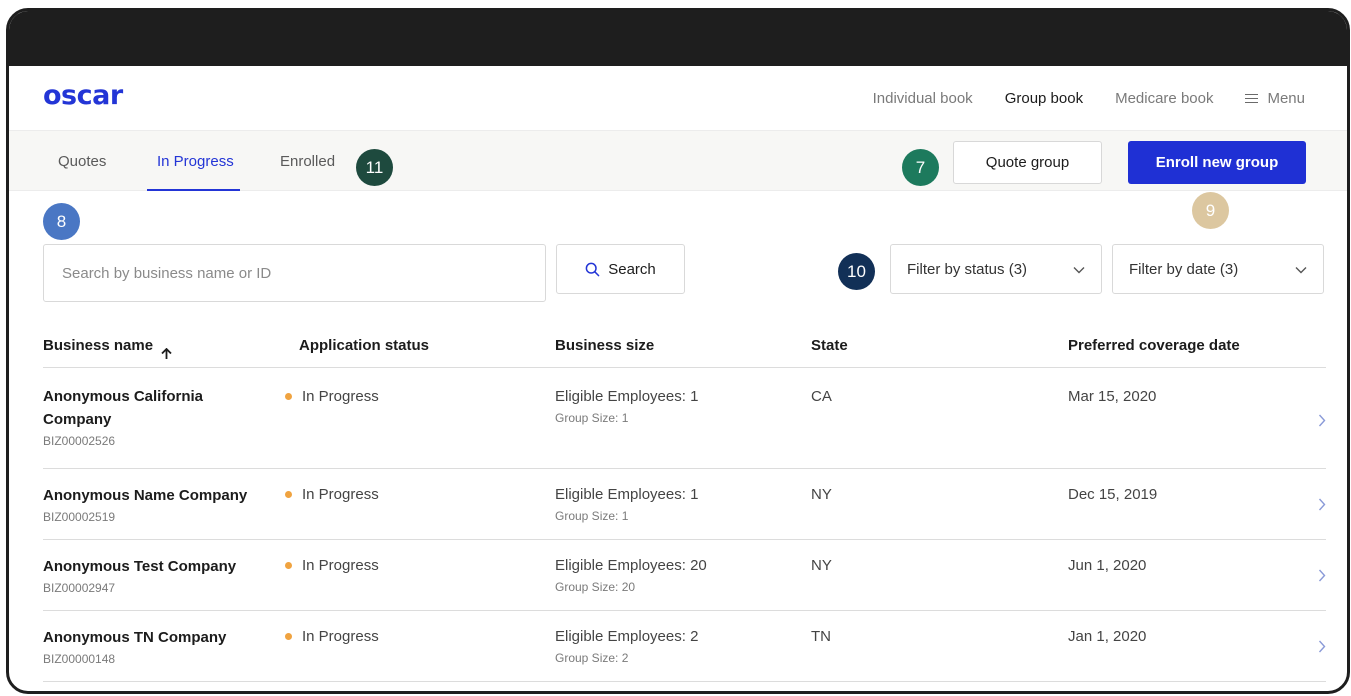 The width and height of the screenshot is (1351, 696). Describe the element at coordinates (83, 95) in the screenshot. I see `oscar-logo: oscar` at that location.